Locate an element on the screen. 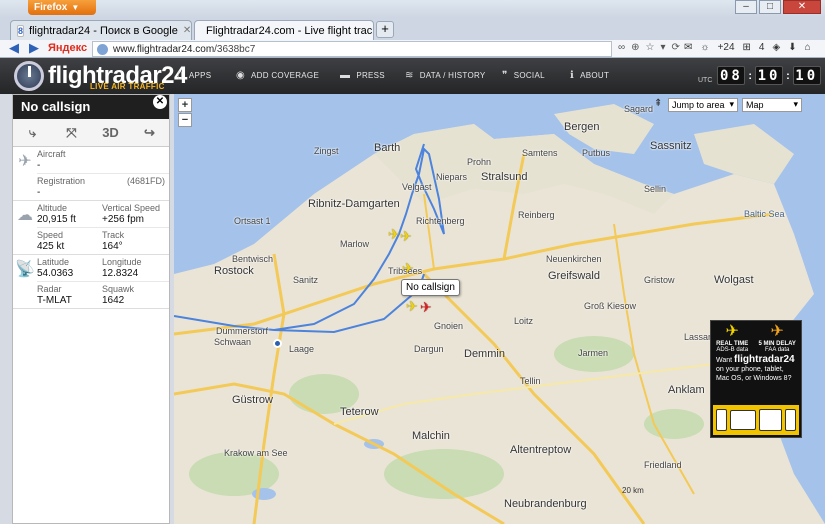 The width and height of the screenshot is (825, 524). menu-social: ❞ SOCIAL is located at coordinates (523, 75).